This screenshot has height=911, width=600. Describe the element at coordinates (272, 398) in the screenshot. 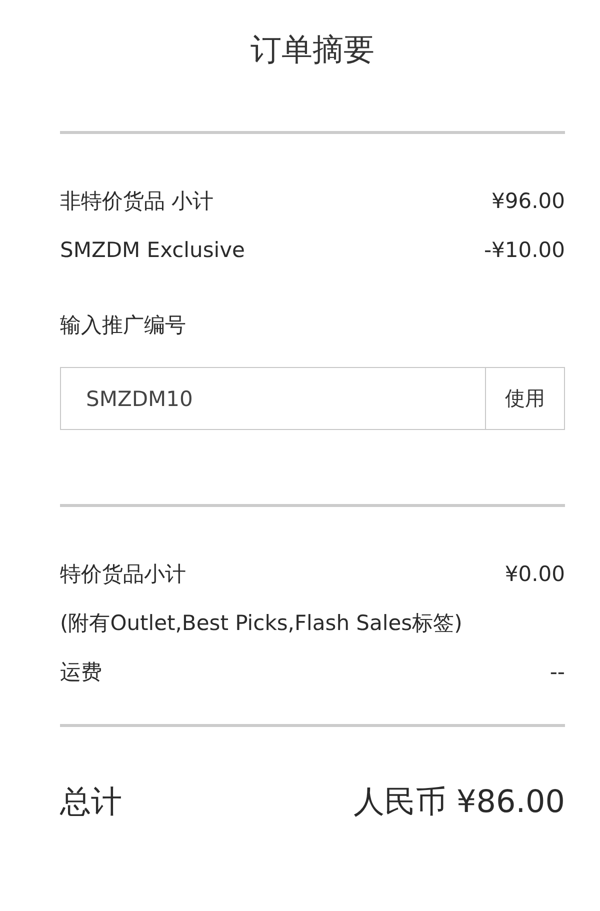

I see `promo-code-field: SMZDM10` at that location.